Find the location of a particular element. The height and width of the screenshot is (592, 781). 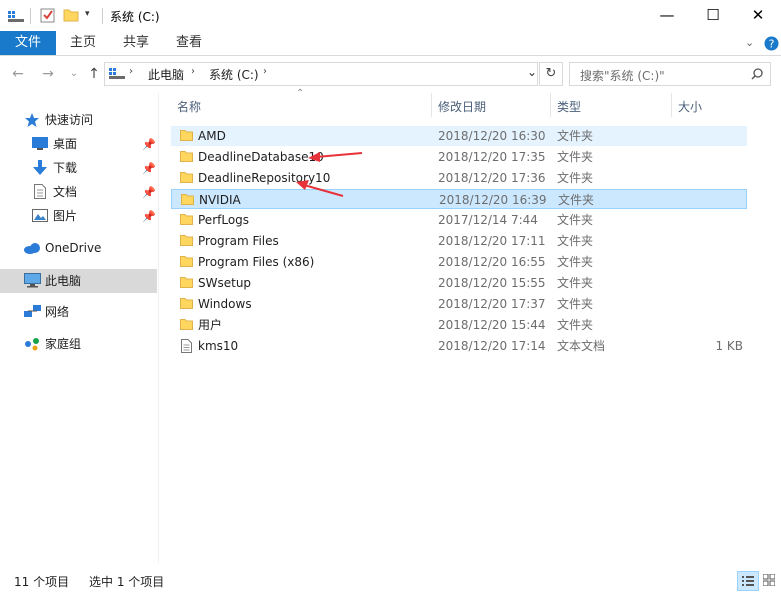

column-header-name: 名称 is located at coordinates (189, 107).